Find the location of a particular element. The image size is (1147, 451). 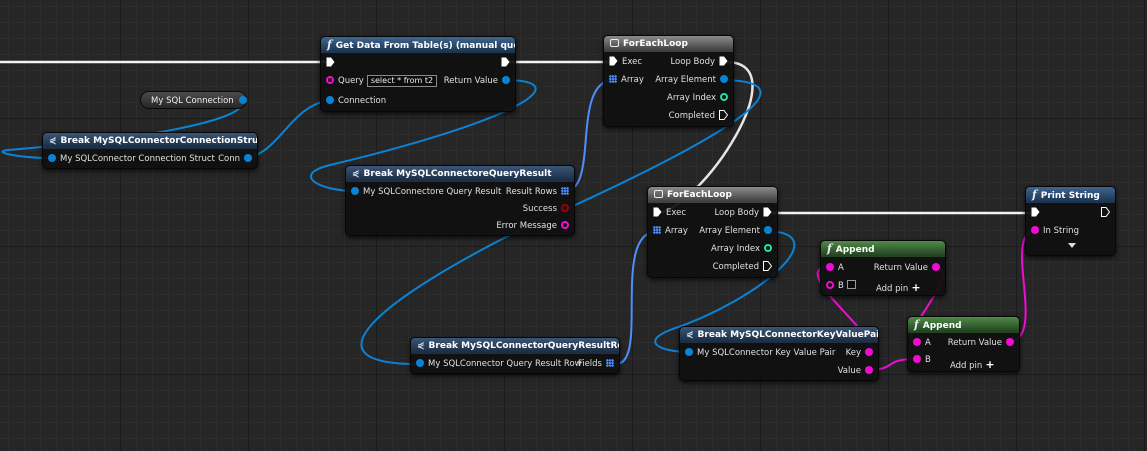

key-pin: Key is located at coordinates (859, 353).